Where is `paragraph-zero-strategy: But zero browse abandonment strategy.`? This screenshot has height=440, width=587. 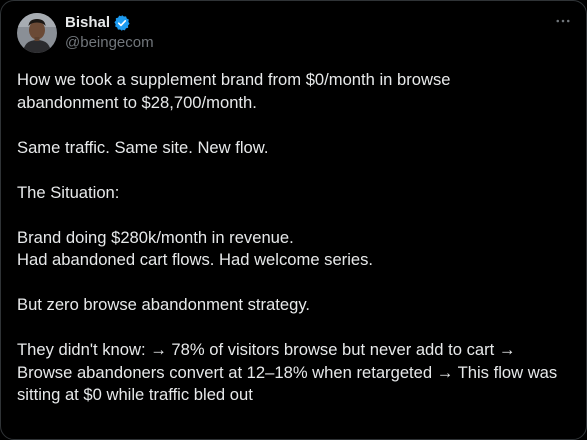
paragraph-zero-strategy: But zero browse abandonment strategy. is located at coordinates (295, 305).